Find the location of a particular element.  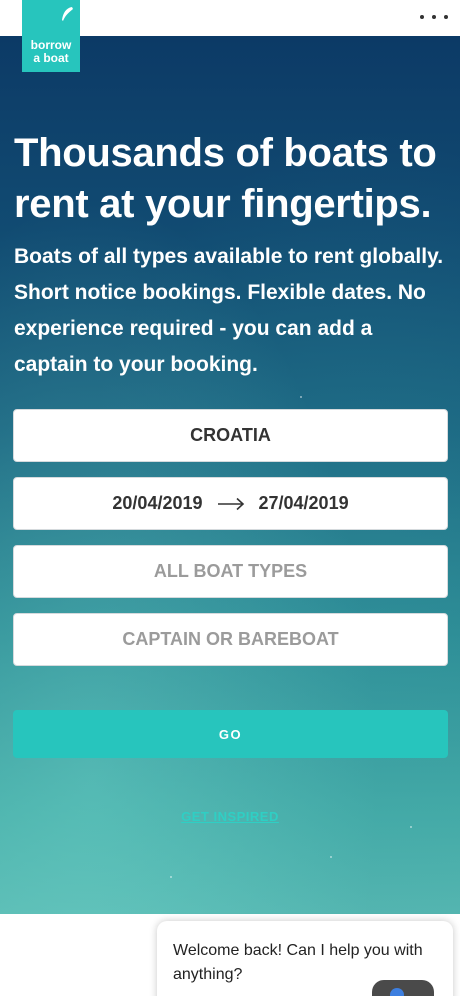

captain-option-select: CAPTAIN OR BAREBOAT is located at coordinates (230, 639).